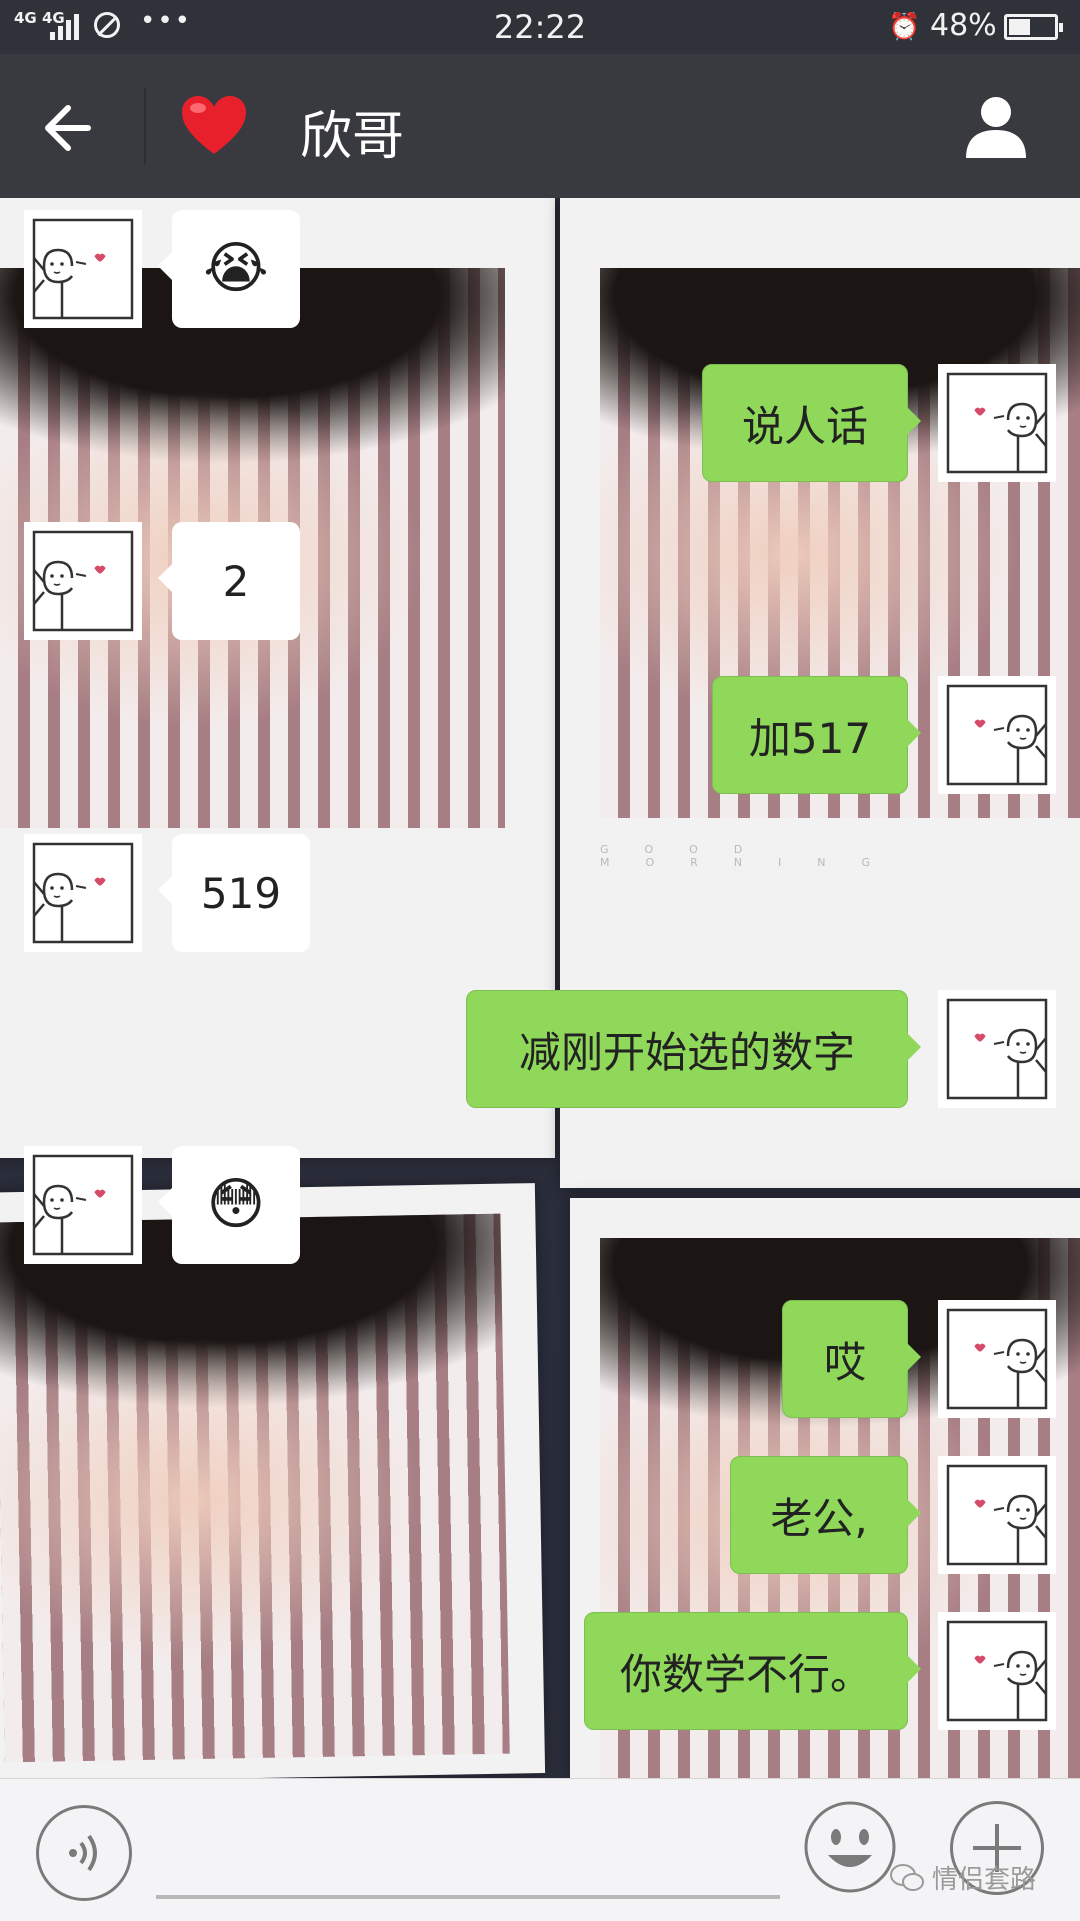 This screenshot has width=1080, height=1921. Describe the element at coordinates (236, 268) in the screenshot. I see `crying-face-emoji: 😭` at that location.